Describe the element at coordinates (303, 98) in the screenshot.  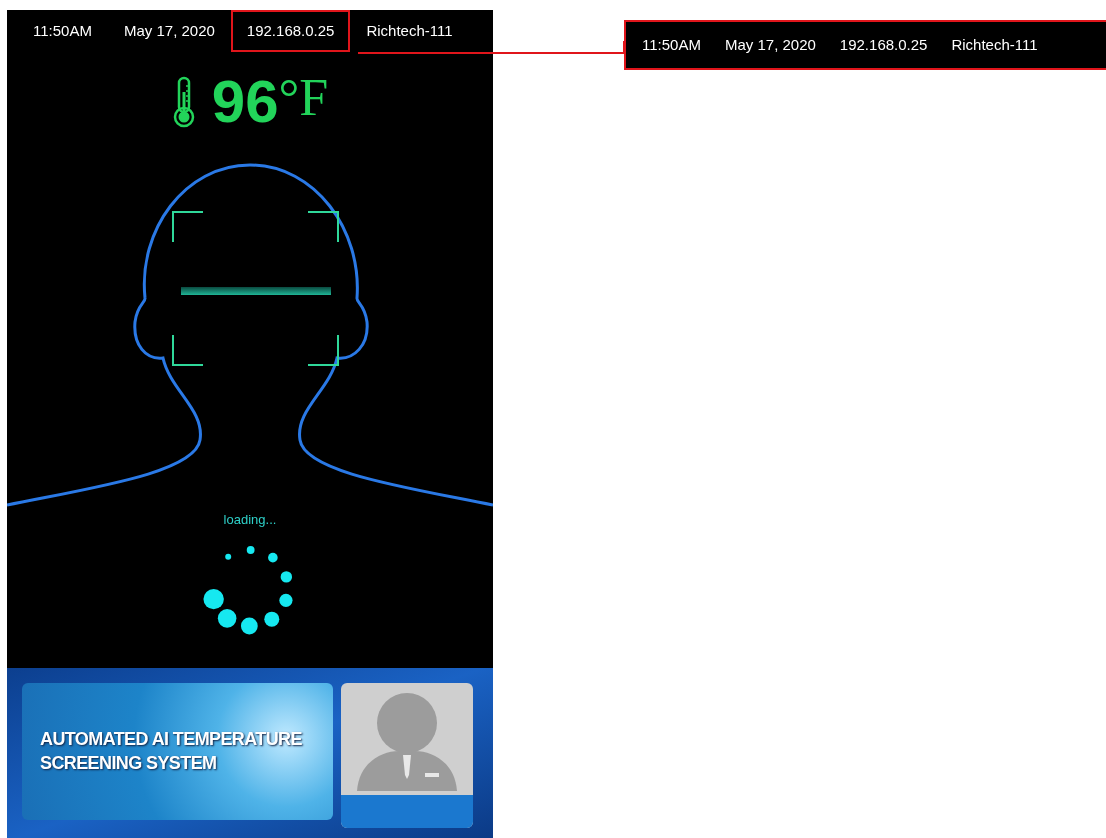
I see `temperature-unit: °F` at that location.